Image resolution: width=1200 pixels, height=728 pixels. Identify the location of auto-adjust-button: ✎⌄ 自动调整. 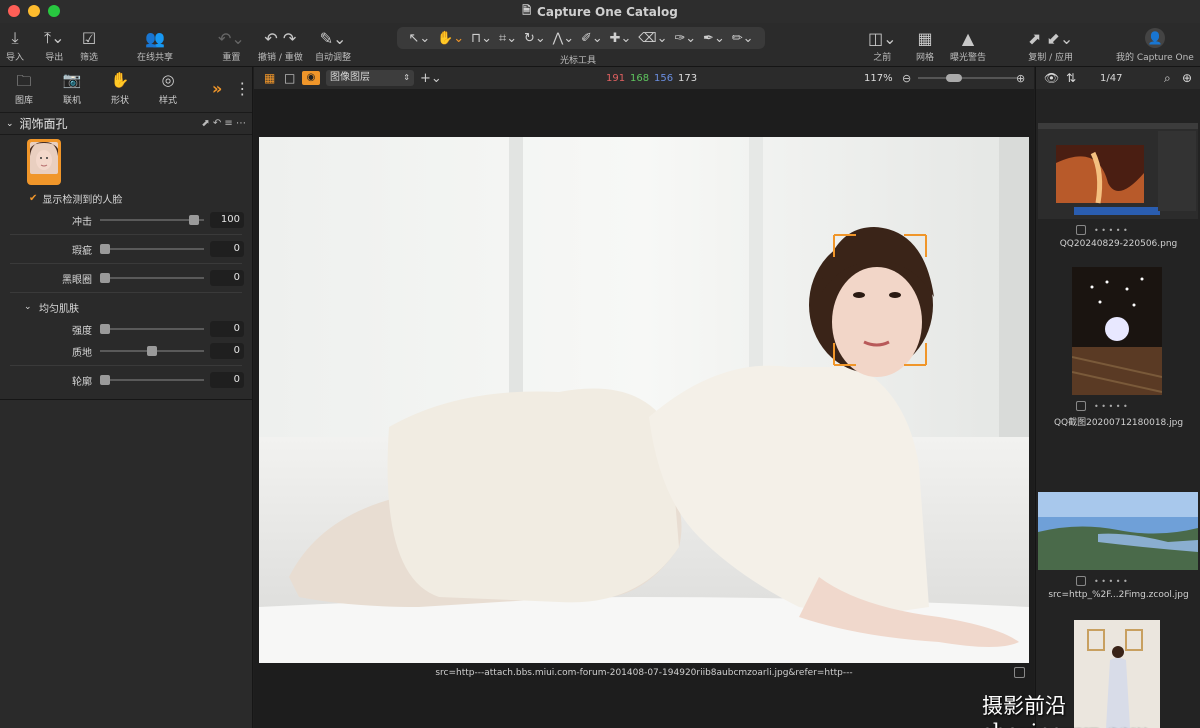
(333, 45).